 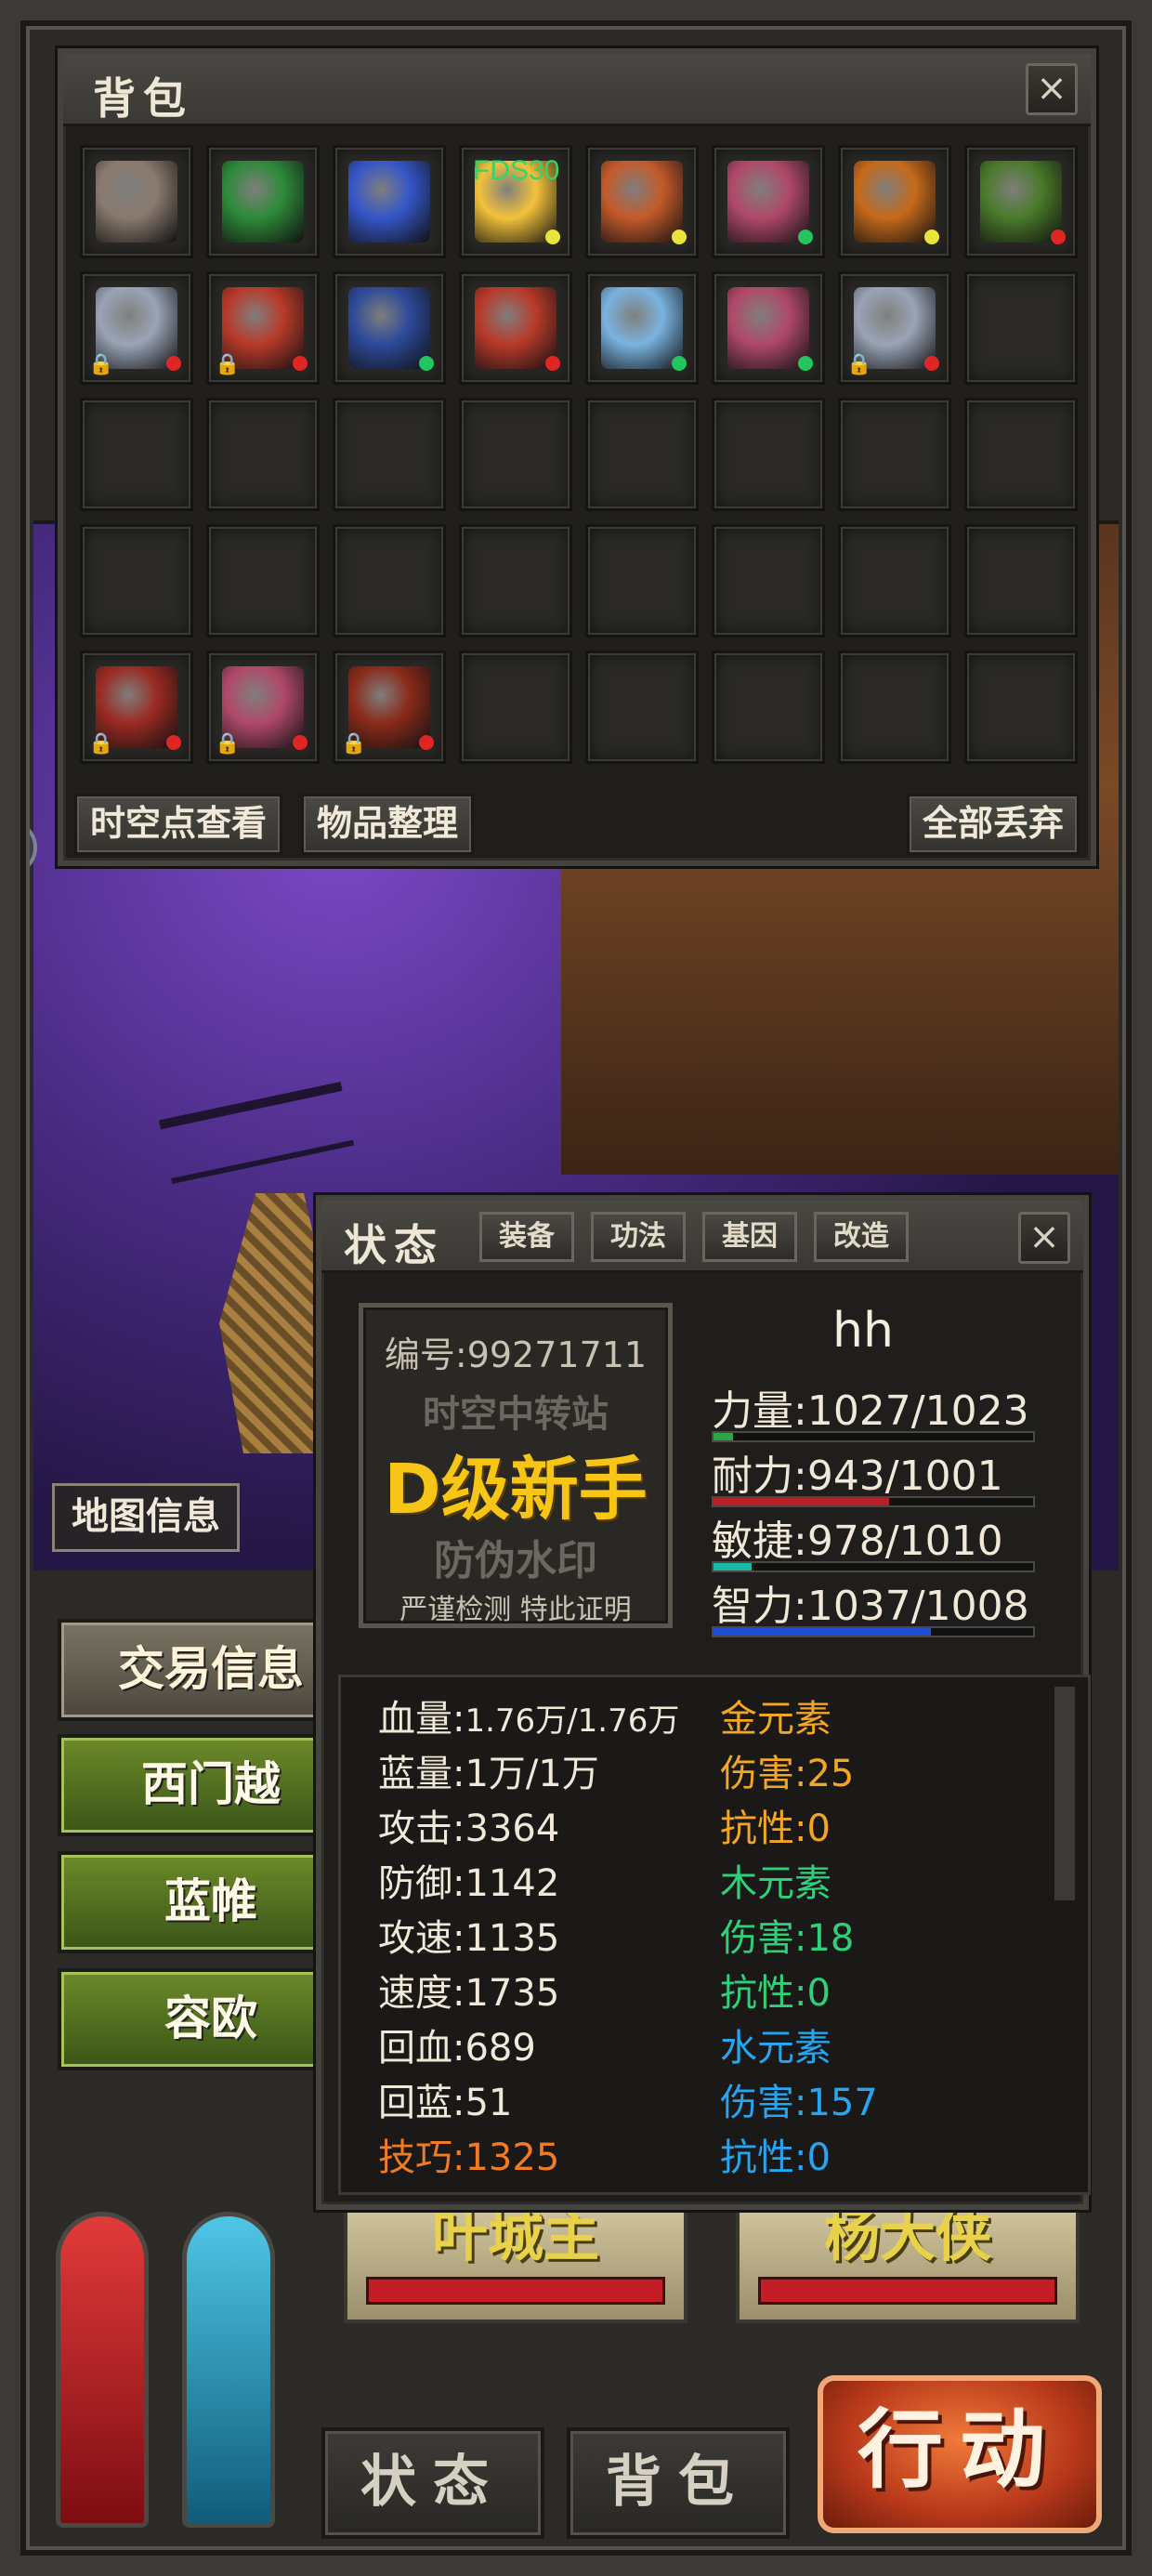 What do you see at coordinates (512, 1938) in the screenshot?
I see `stat-value: 1135` at bounding box center [512, 1938].